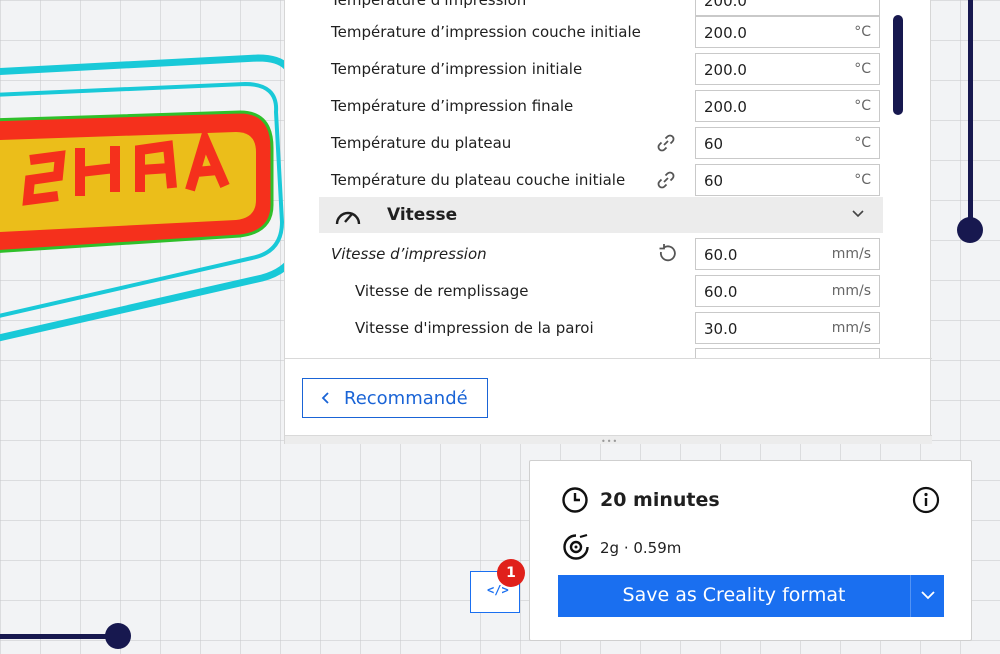  Describe the element at coordinates (421, 143) in the screenshot. I see `setting-label: Température du plateau` at that location.